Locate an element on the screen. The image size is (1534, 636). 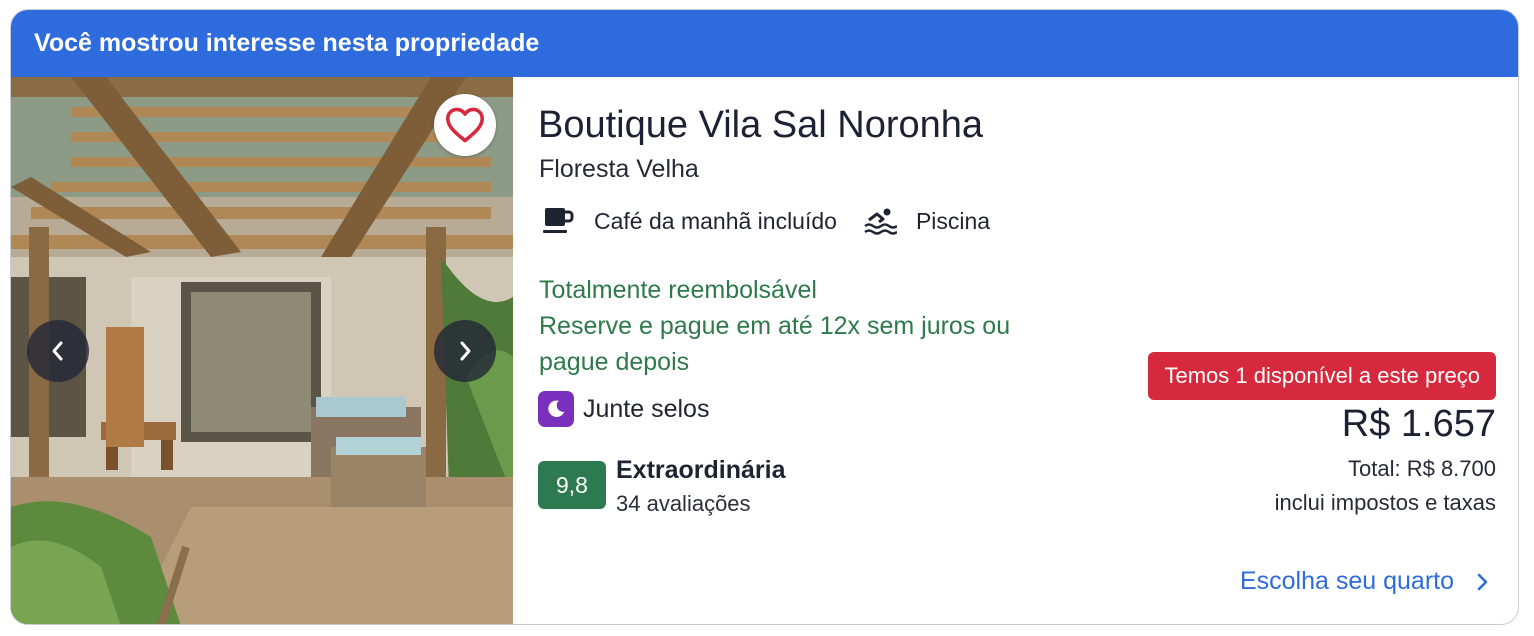
payment-terms-line1: Reserve e pague em até 12x sem juros ou is located at coordinates (775, 326).